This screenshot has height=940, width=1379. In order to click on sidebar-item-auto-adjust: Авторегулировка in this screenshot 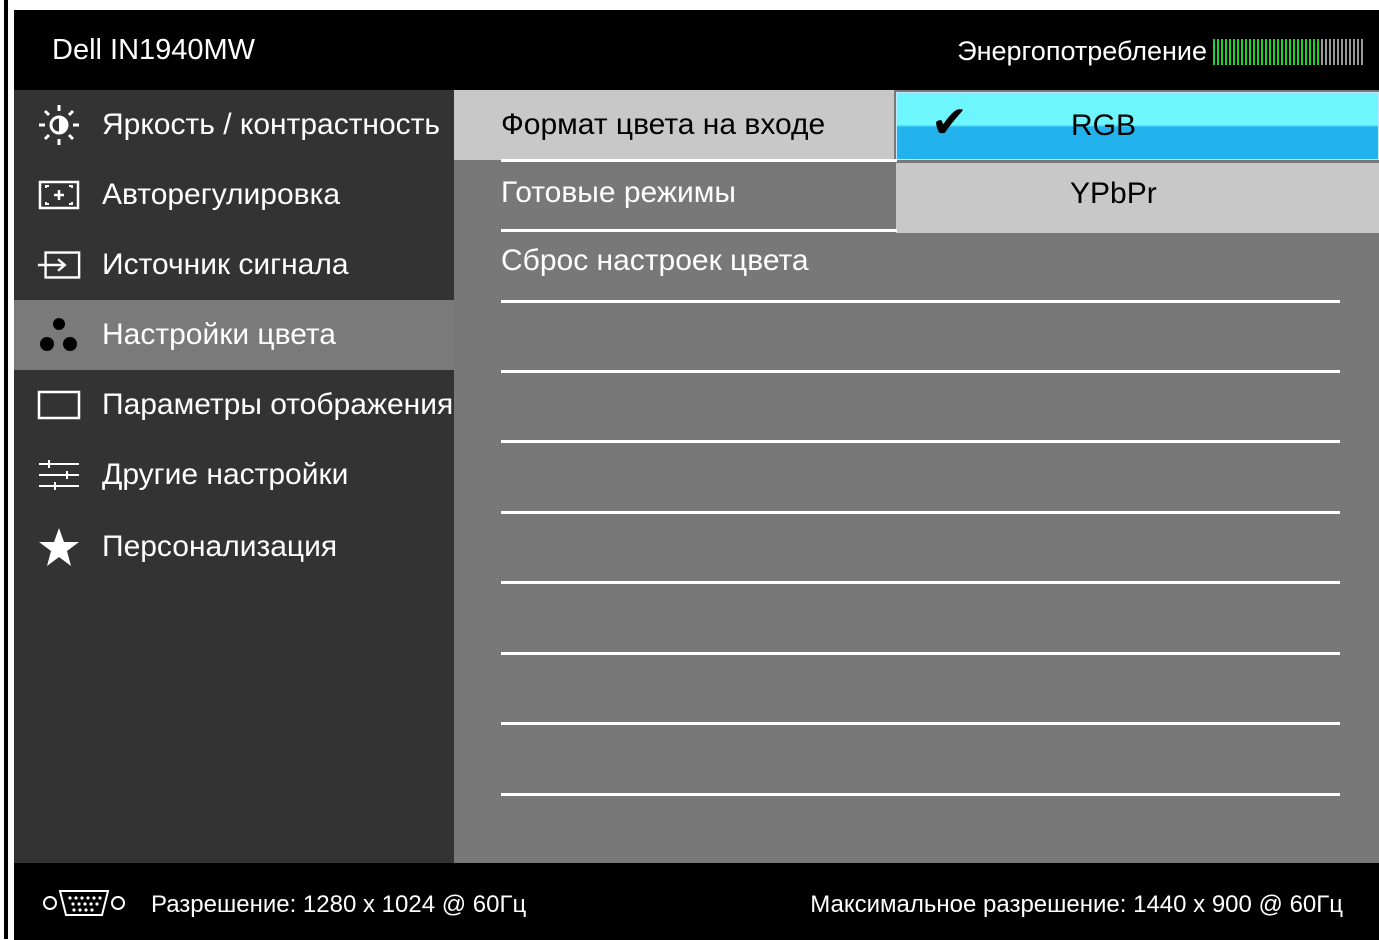, I will do `click(234, 195)`.